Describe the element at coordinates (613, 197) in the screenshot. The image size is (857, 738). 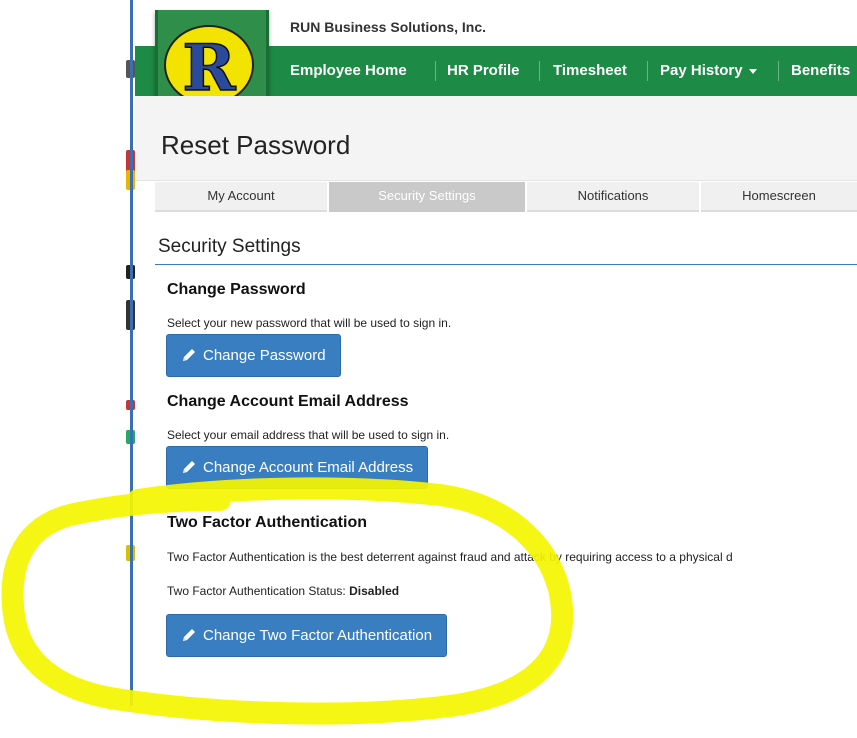
I see `tab-notifications: Notifications` at that location.